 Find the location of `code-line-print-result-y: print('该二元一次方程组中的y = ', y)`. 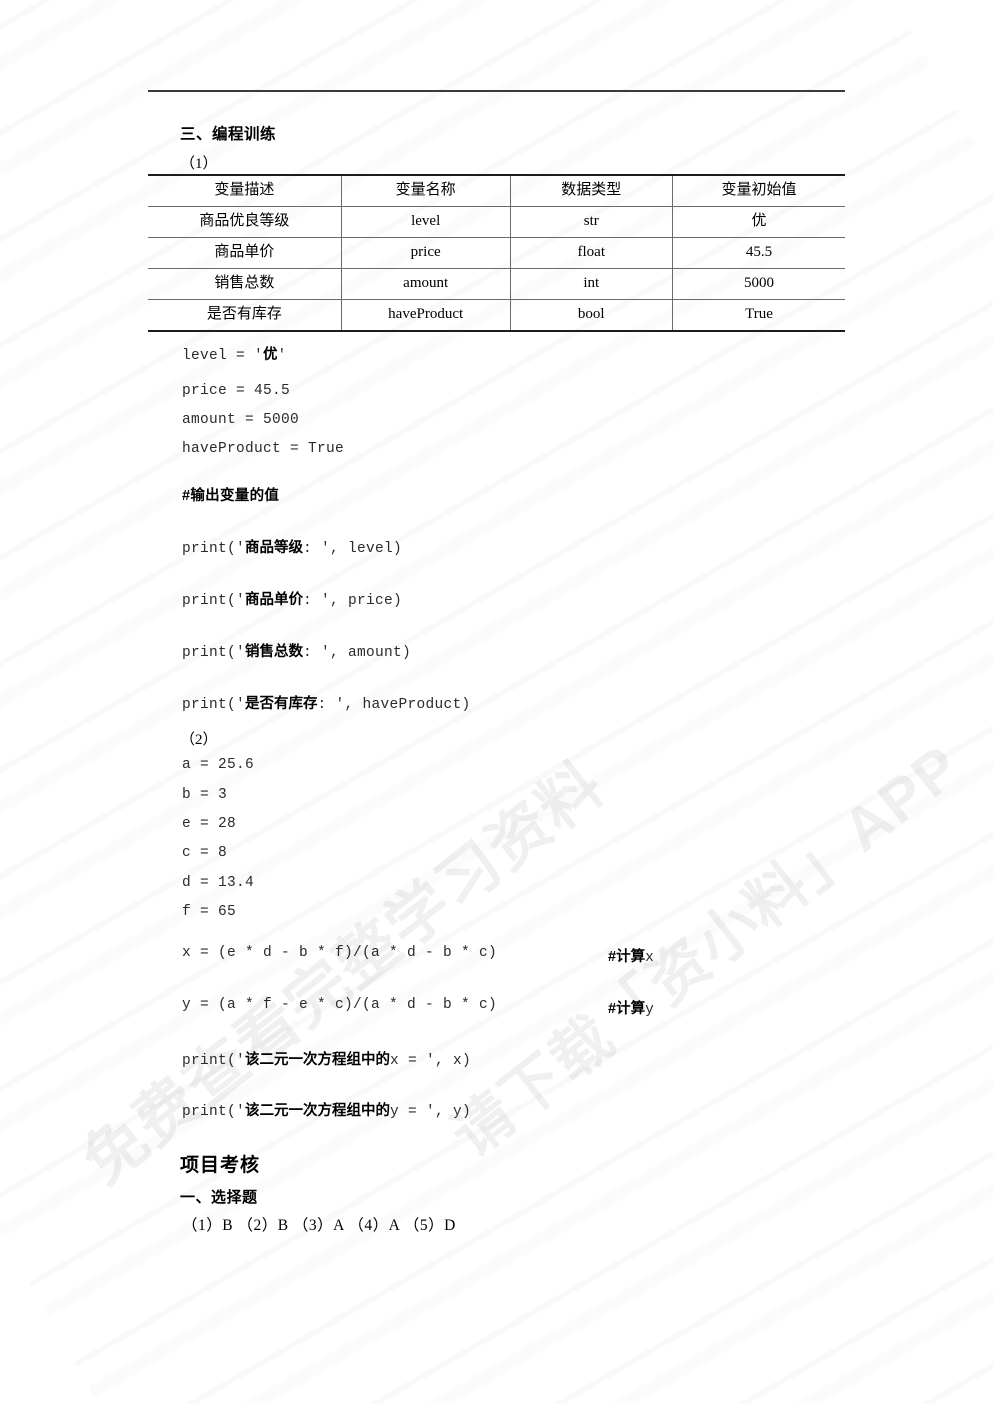

code-line-print-result-y: print('该二元一次方程组中的y = ', y) is located at coordinates (327, 1111).